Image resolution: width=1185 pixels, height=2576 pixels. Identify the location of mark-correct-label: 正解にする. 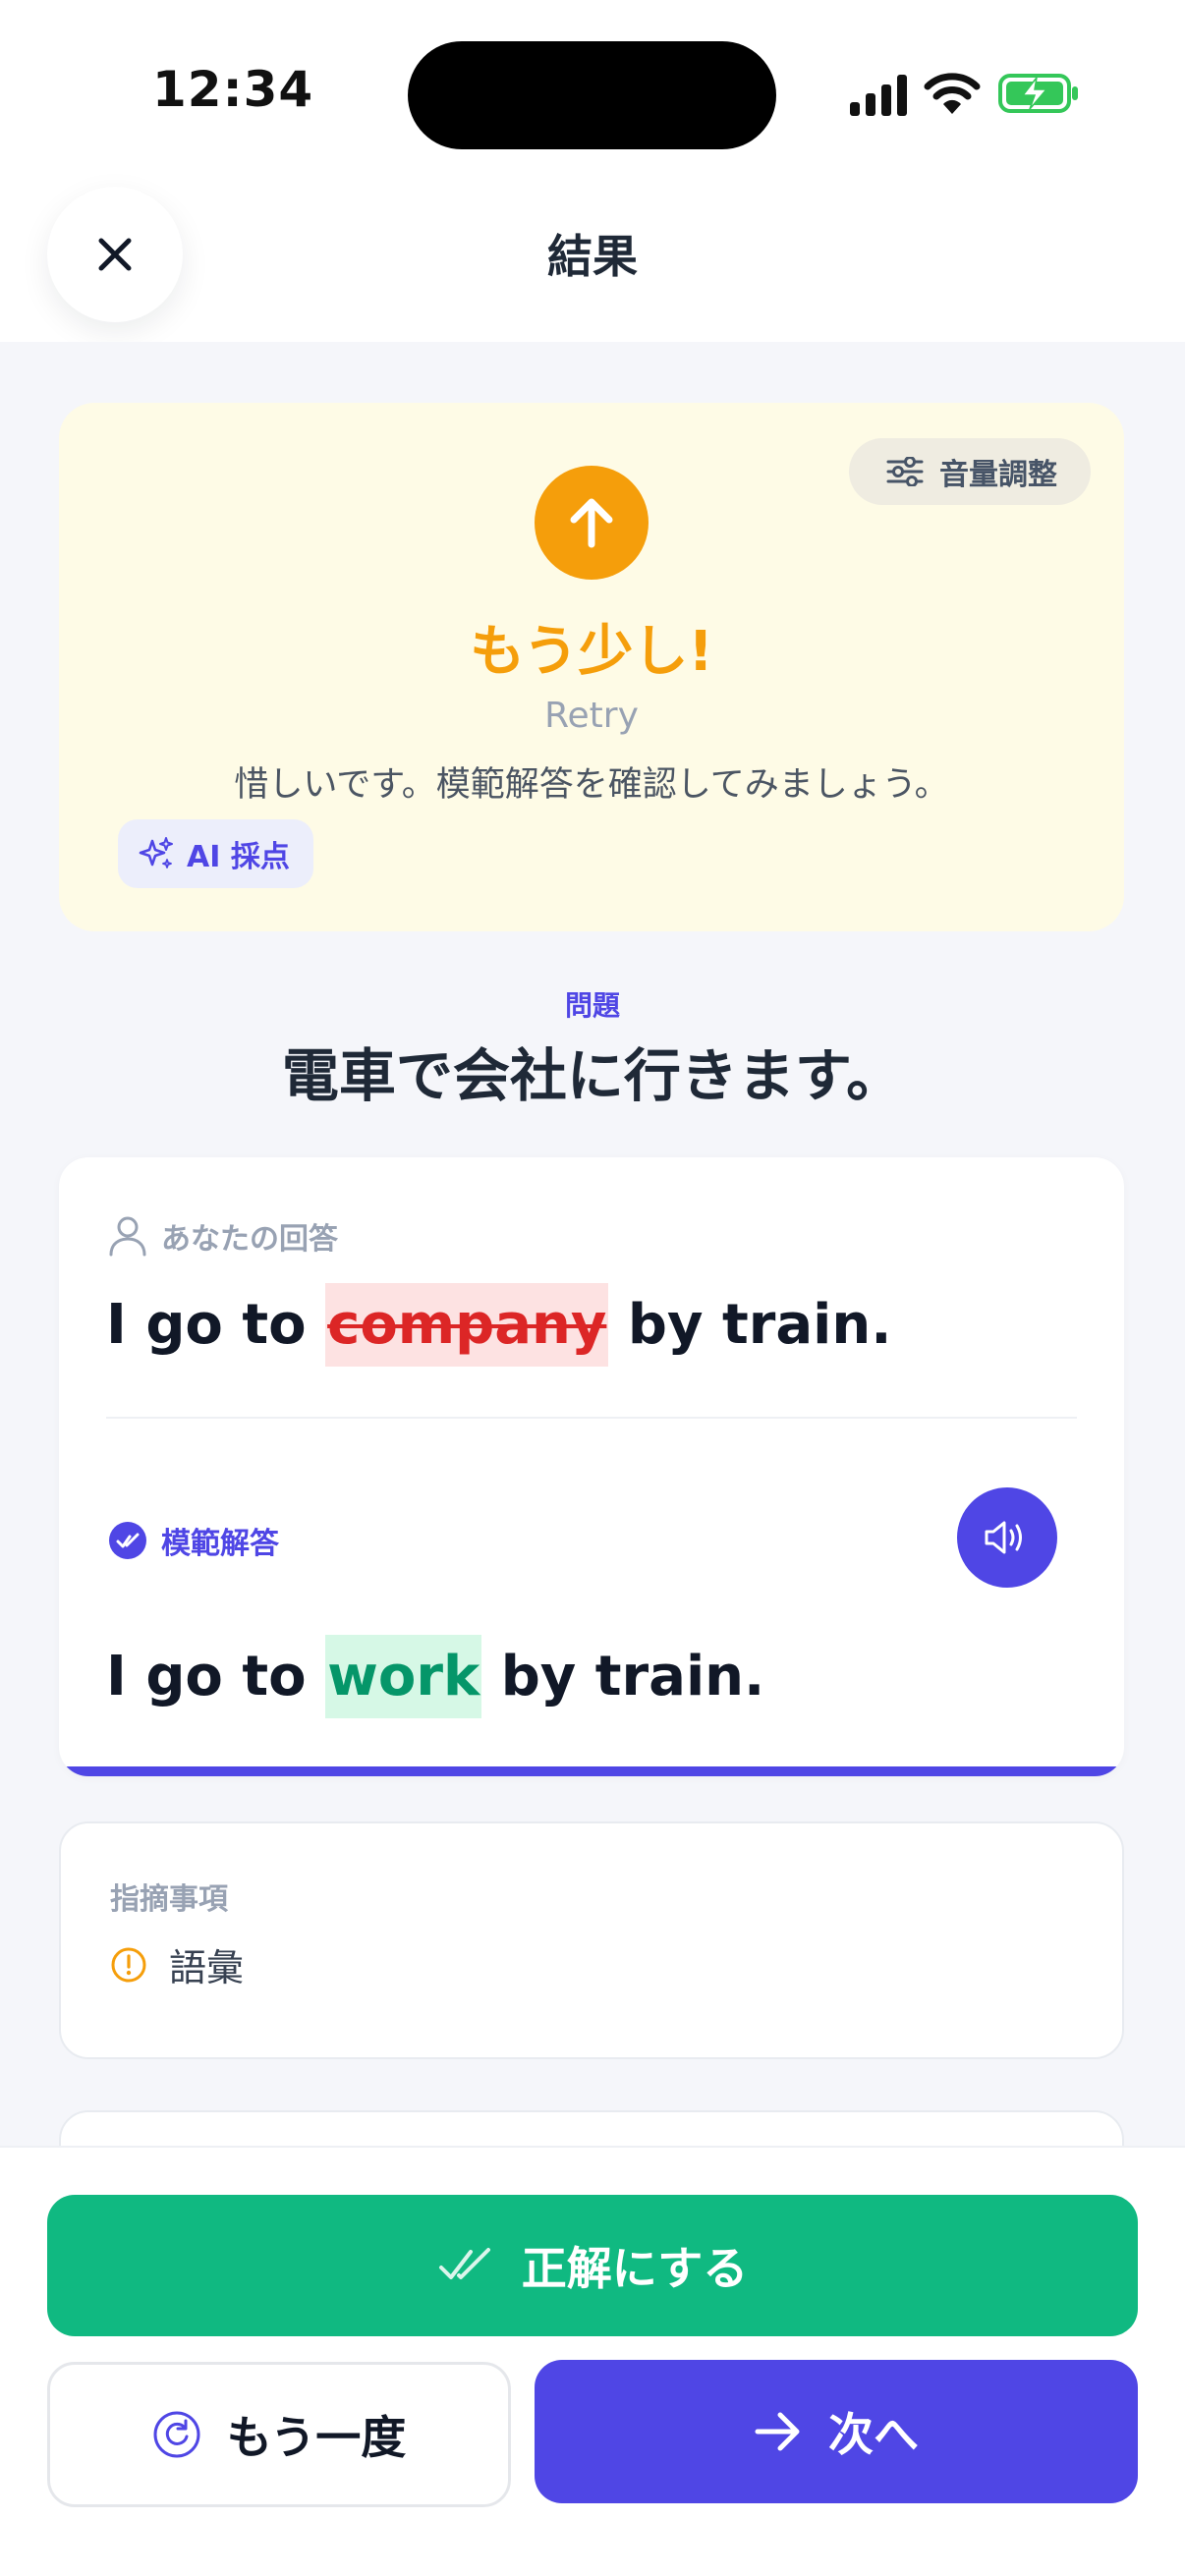
(635, 2268).